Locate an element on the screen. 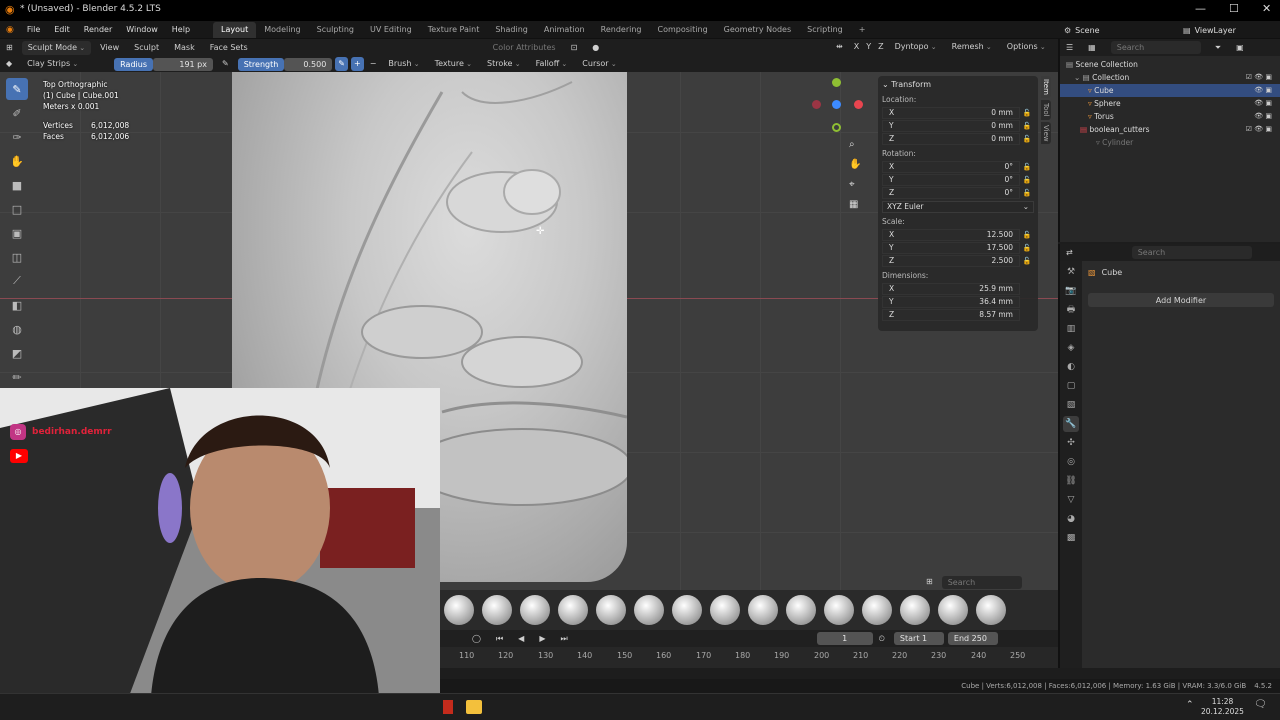 This screenshot has height=720, width=1280. scale-y-row: Y 17.500 🔓 is located at coordinates (958, 247).